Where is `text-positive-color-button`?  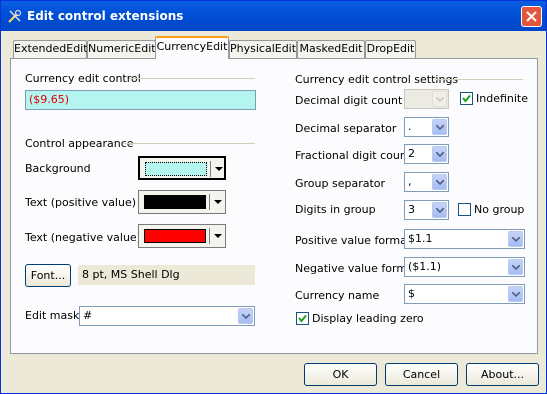 text-positive-color-button is located at coordinates (182, 202).